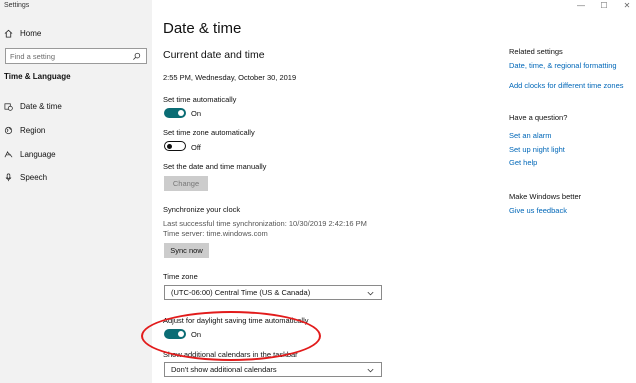 Image resolution: width=636 pixels, height=383 pixels. What do you see at coordinates (8, 153) in the screenshot?
I see `language-icon` at bounding box center [8, 153].